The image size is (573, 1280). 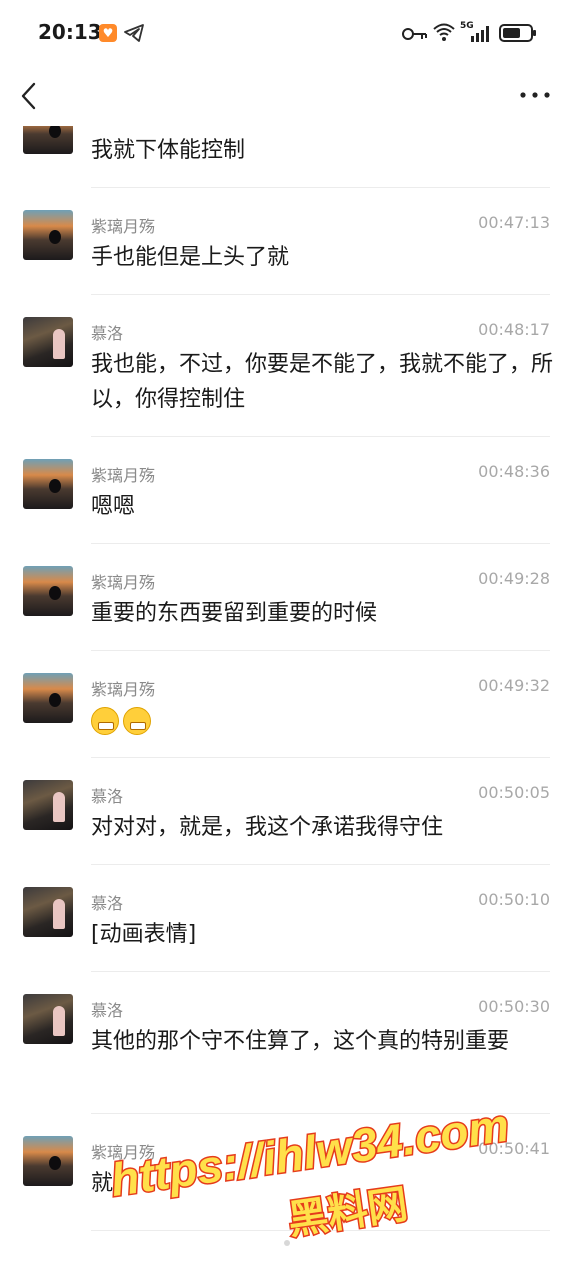 I want to click on list-item: 慕洛 00:48:17 我也能，不过，你要是不能了，我就不能了，所以，你得控制住, so click(x=286, y=366).